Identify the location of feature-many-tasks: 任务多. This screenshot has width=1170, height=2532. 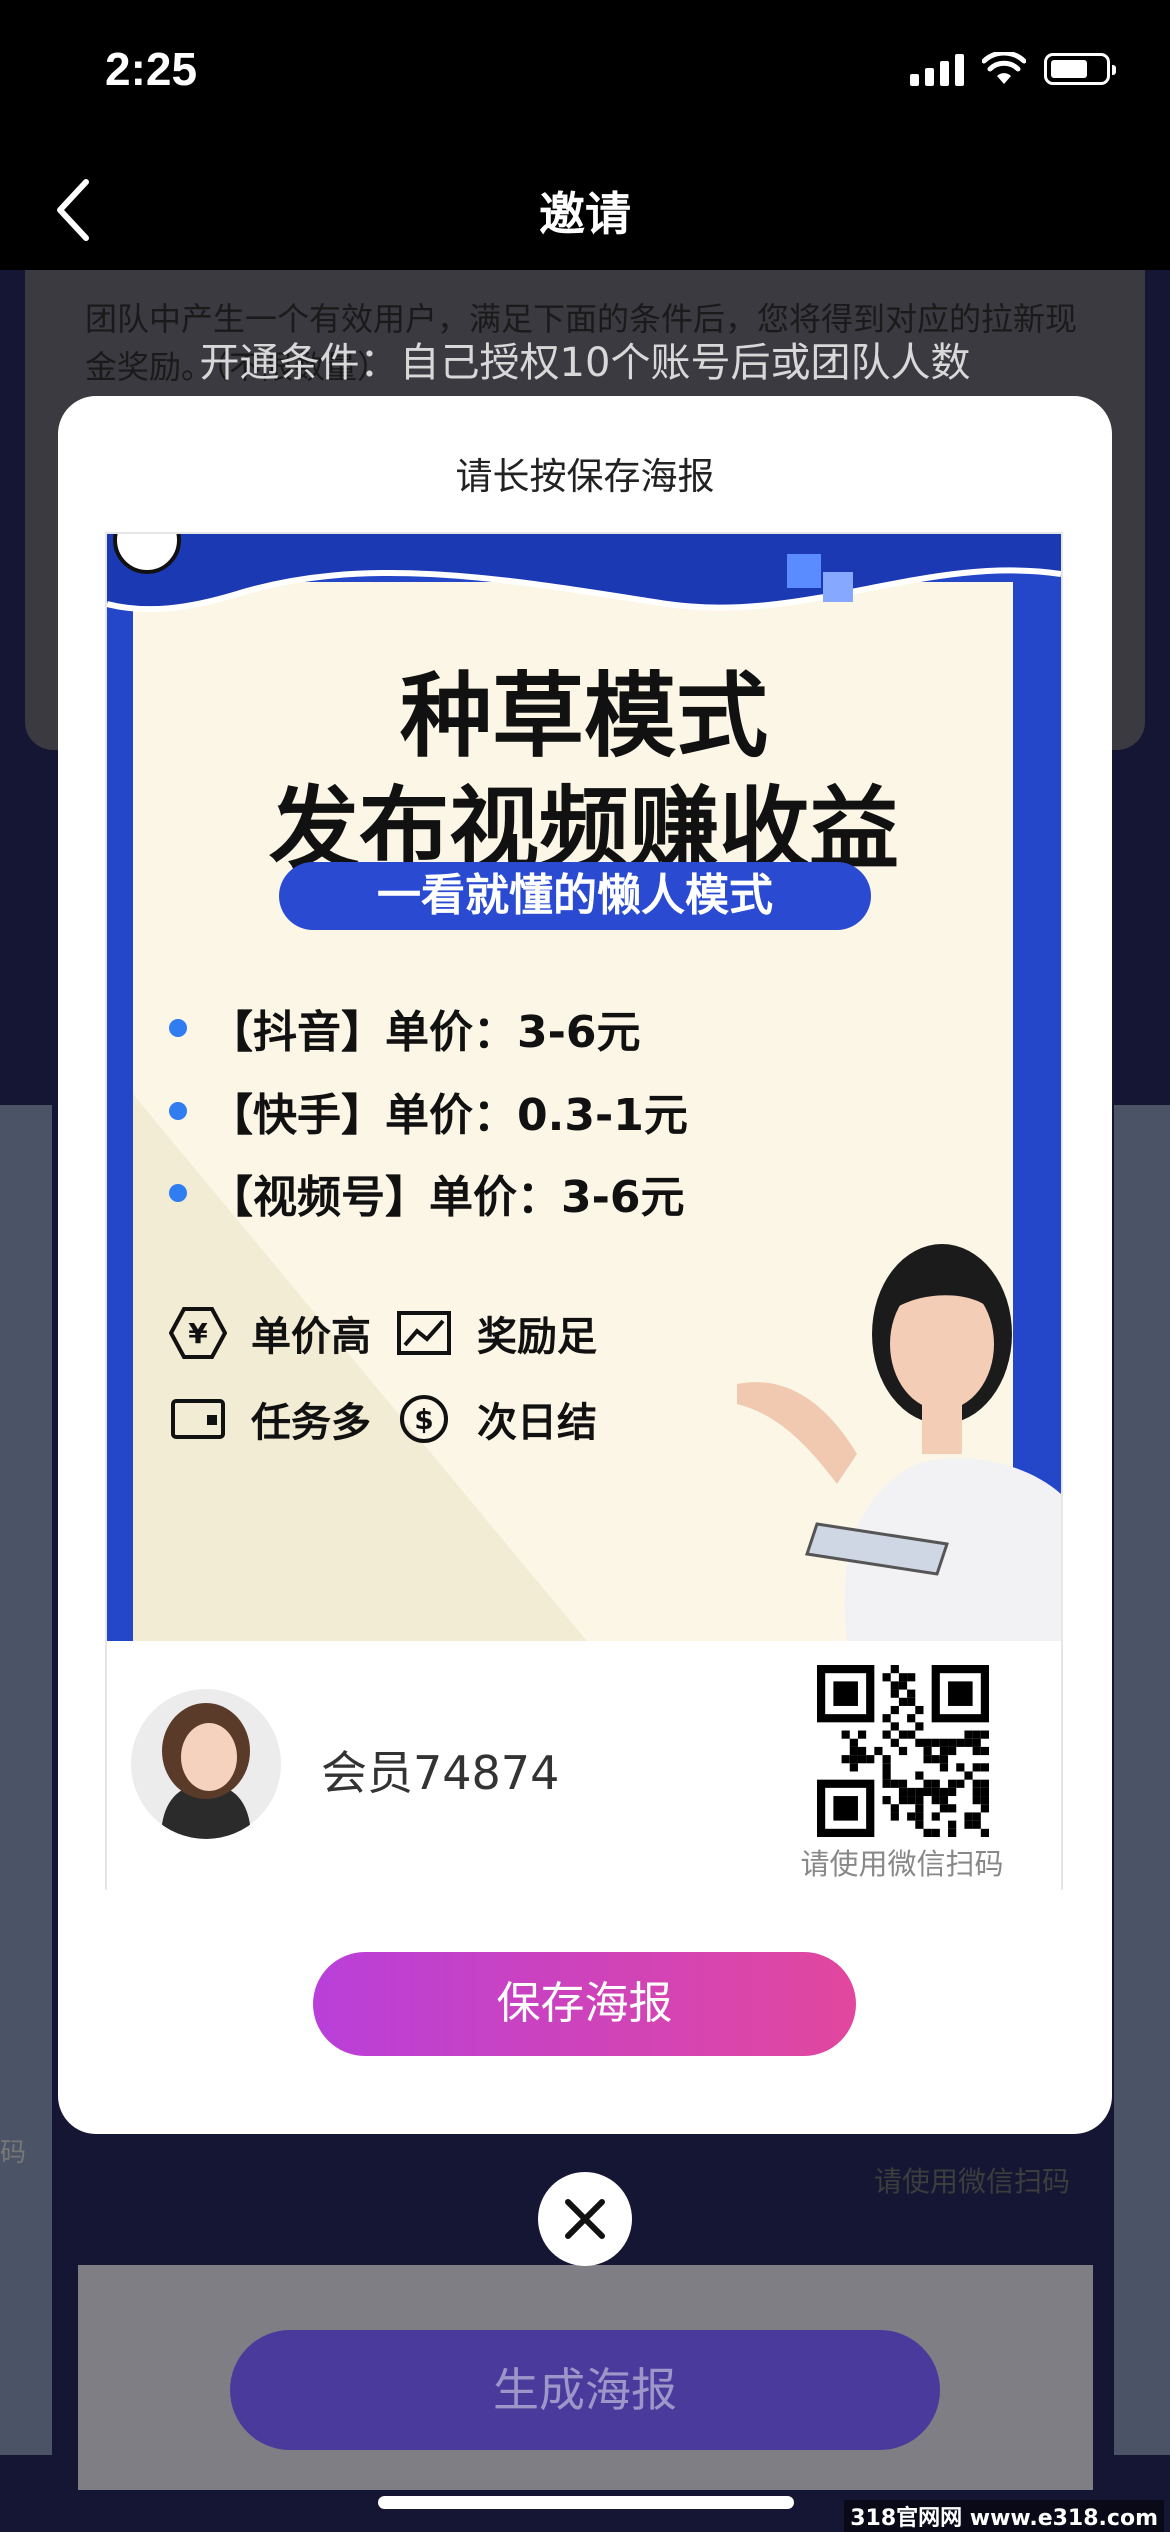
(270, 1419).